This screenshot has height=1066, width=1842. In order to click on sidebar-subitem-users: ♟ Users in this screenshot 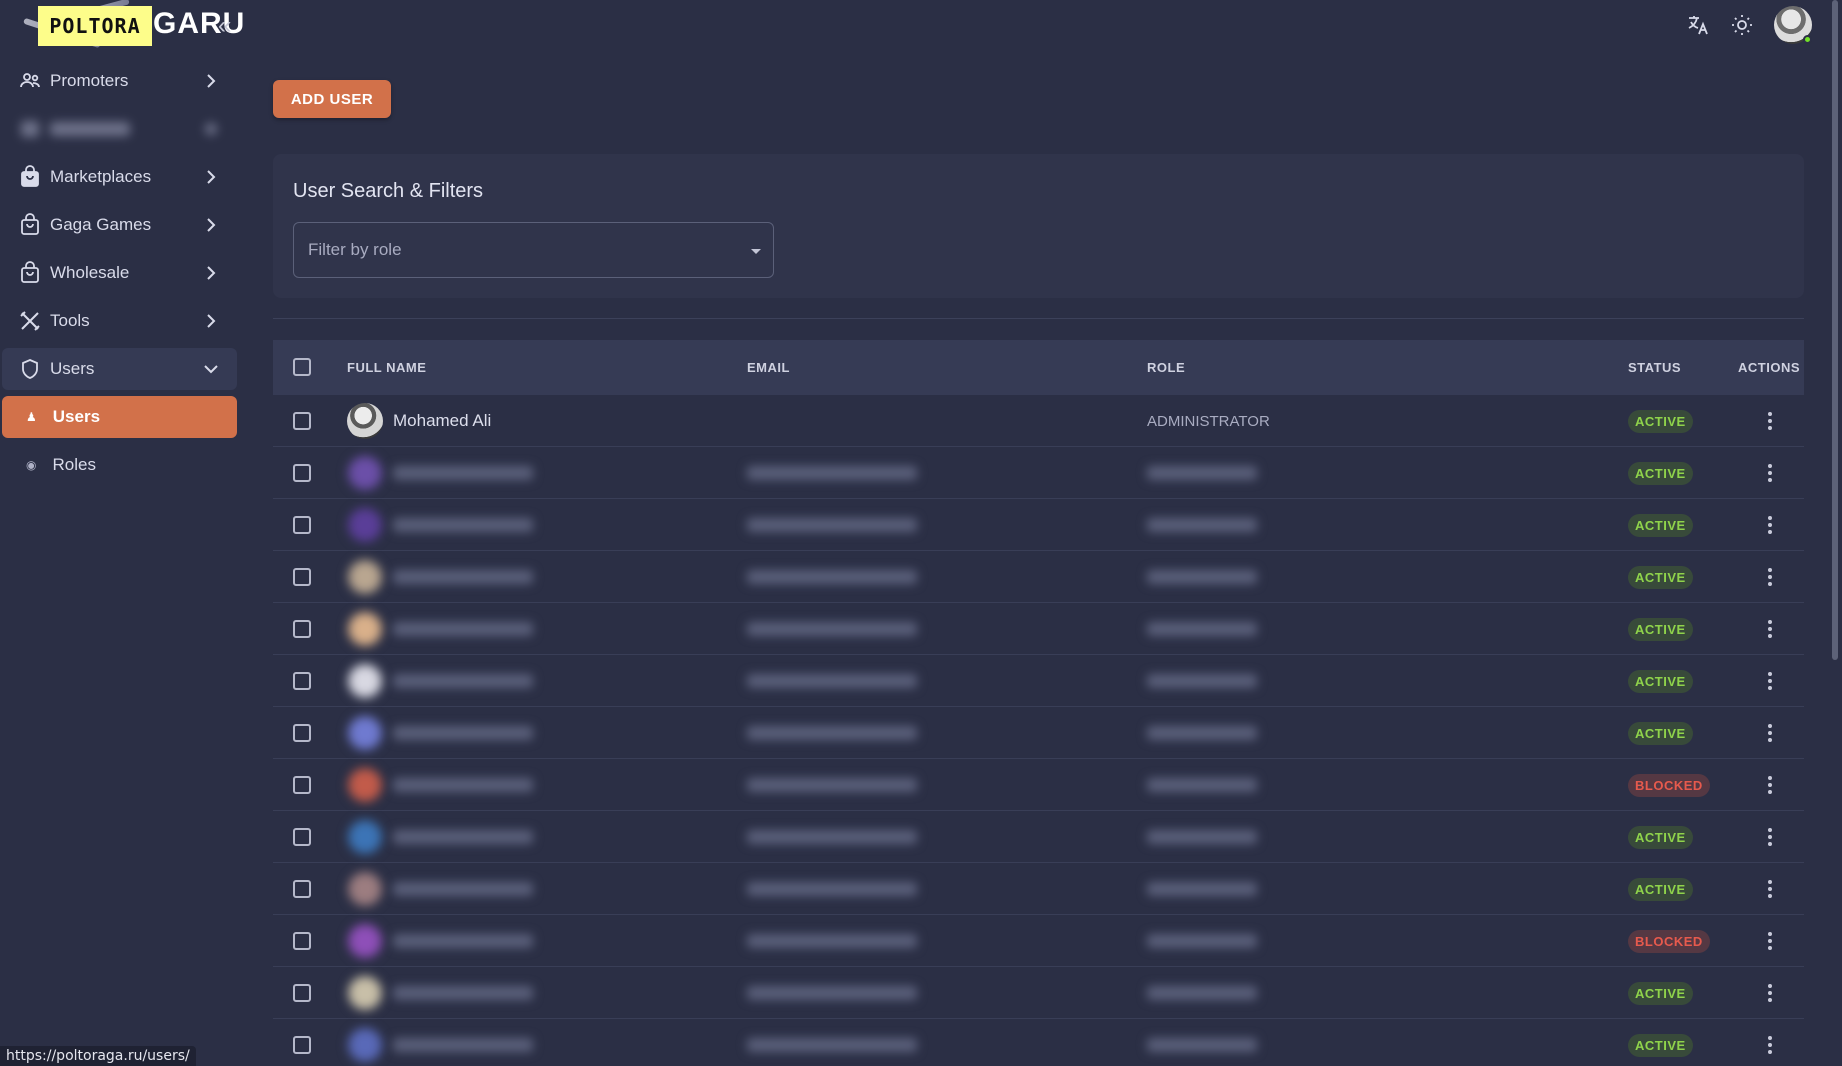, I will do `click(119, 417)`.